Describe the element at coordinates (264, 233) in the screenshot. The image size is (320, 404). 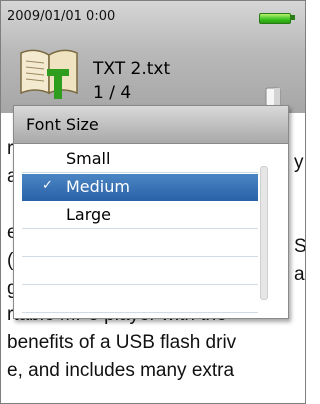
I see `scrollbar` at that location.